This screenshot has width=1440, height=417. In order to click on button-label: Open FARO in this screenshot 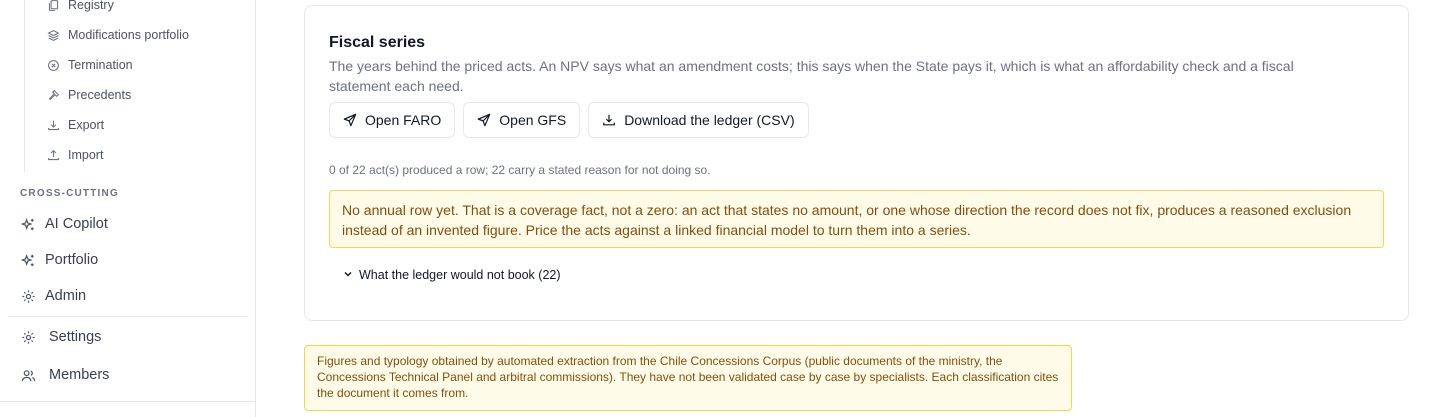, I will do `click(403, 120)`.